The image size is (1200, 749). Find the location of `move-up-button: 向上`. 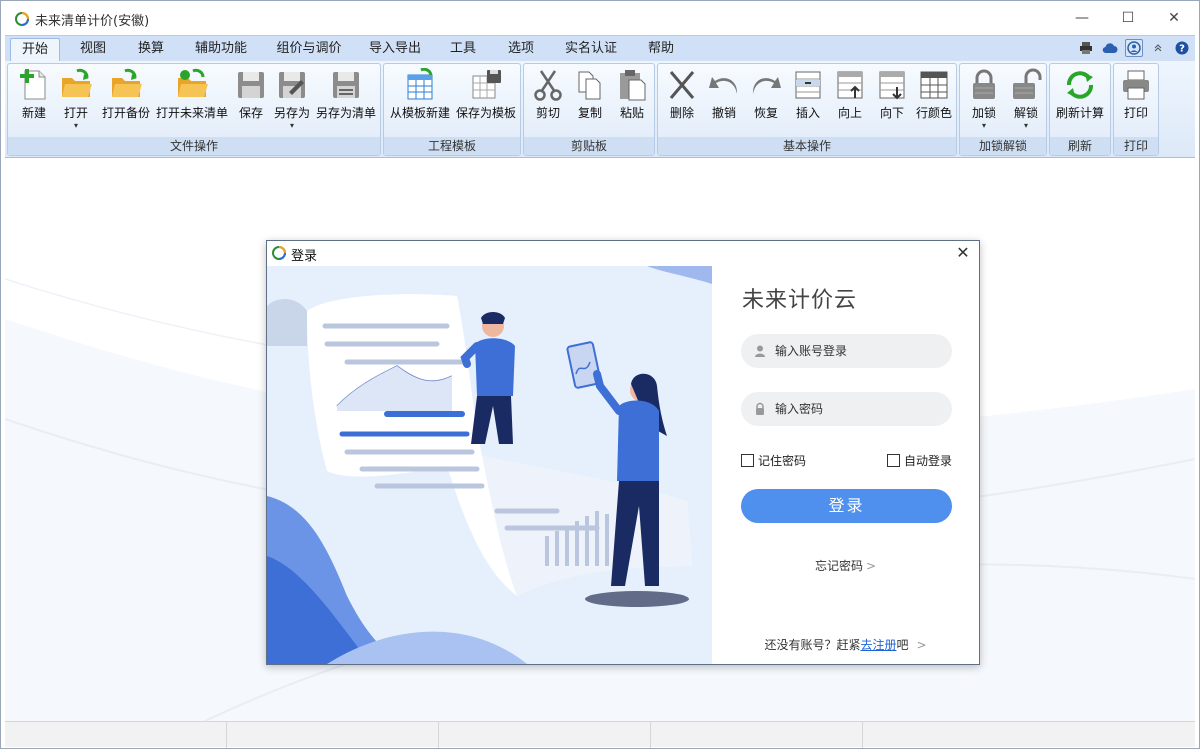

move-up-button: 向上 is located at coordinates (850, 102).